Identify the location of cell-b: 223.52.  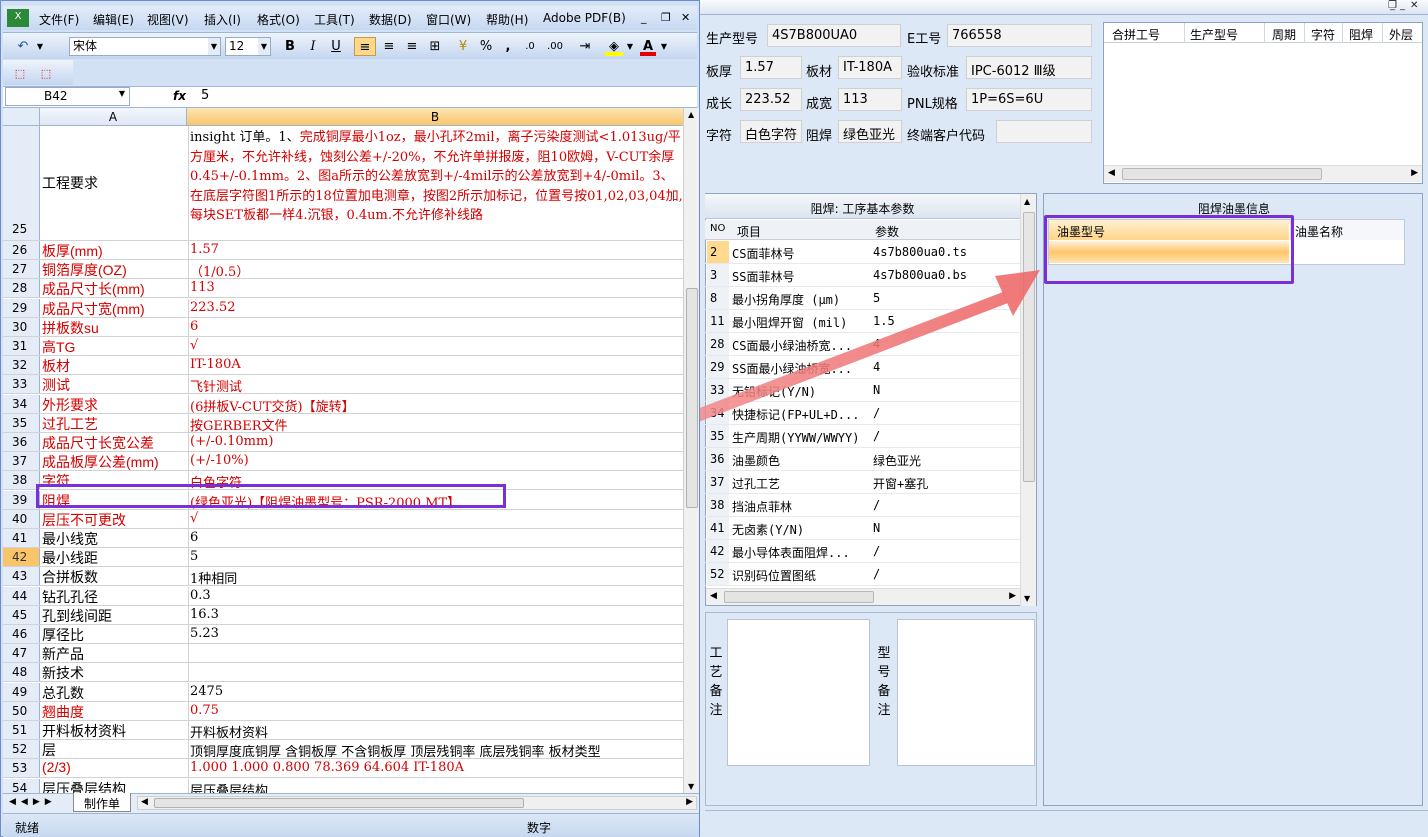
(436, 307).